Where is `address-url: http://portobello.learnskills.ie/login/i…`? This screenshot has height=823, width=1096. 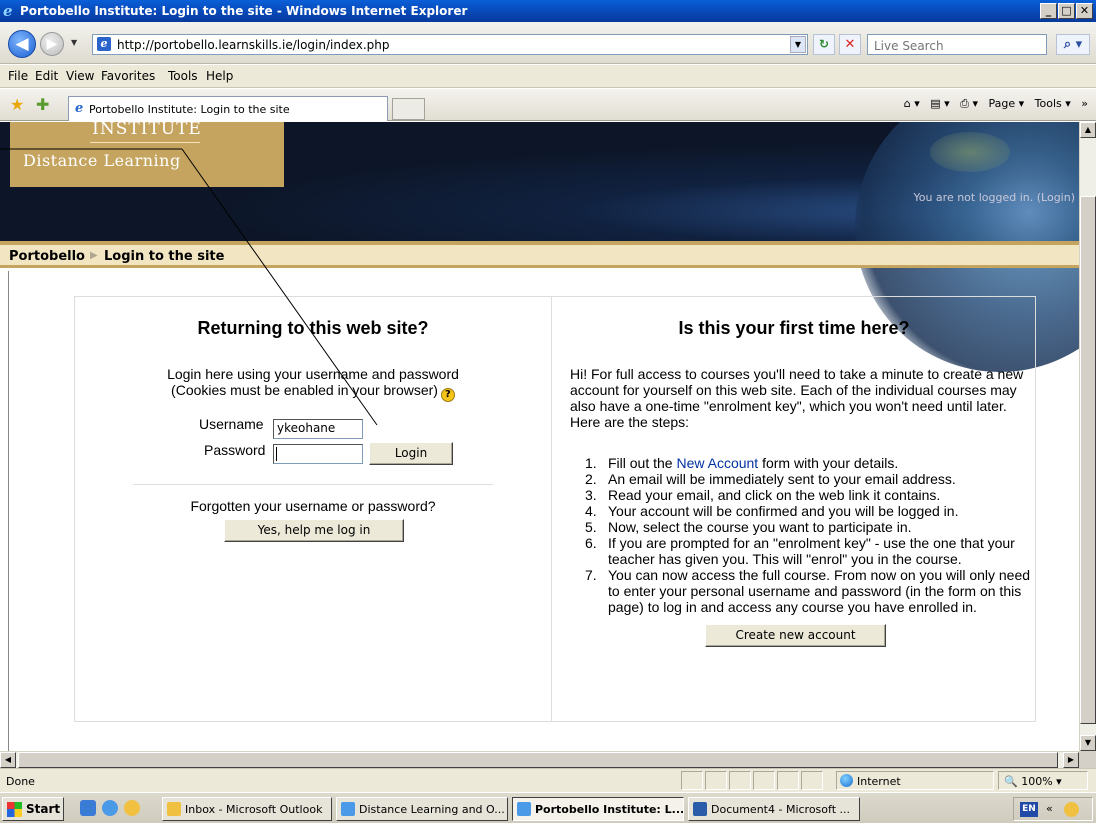
address-url: http://portobello.learnskills.ie/login/i… is located at coordinates (253, 45).